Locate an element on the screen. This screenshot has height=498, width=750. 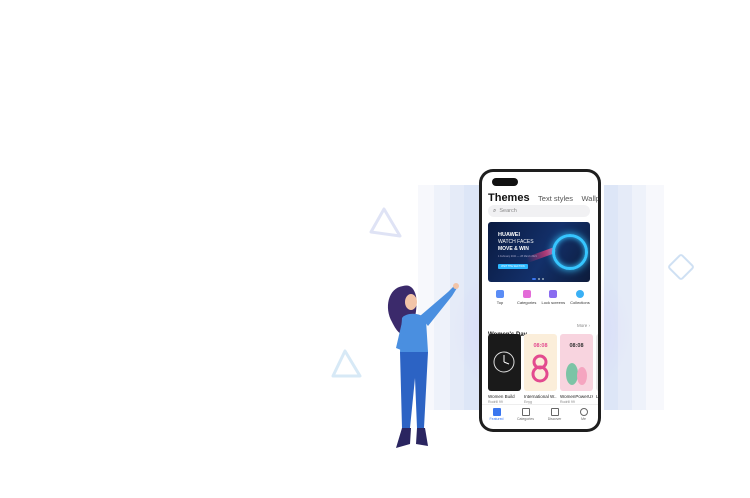
categories-icon is located at coordinates (526, 294).